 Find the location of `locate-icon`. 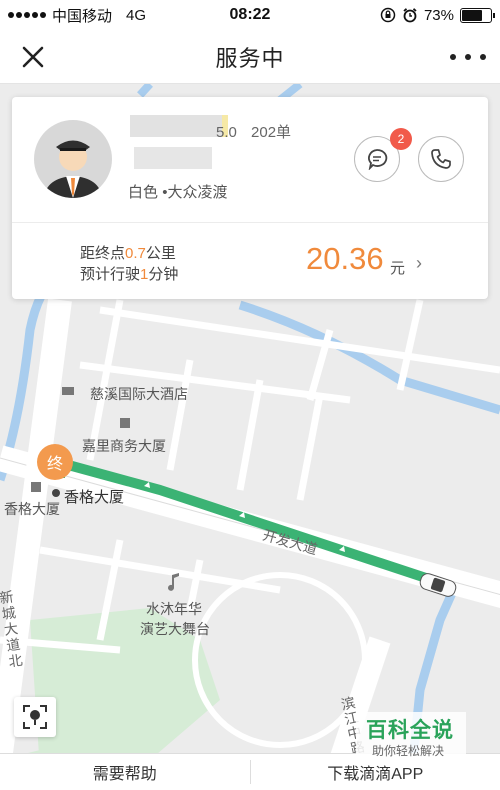

locate-icon is located at coordinates (35, 717).